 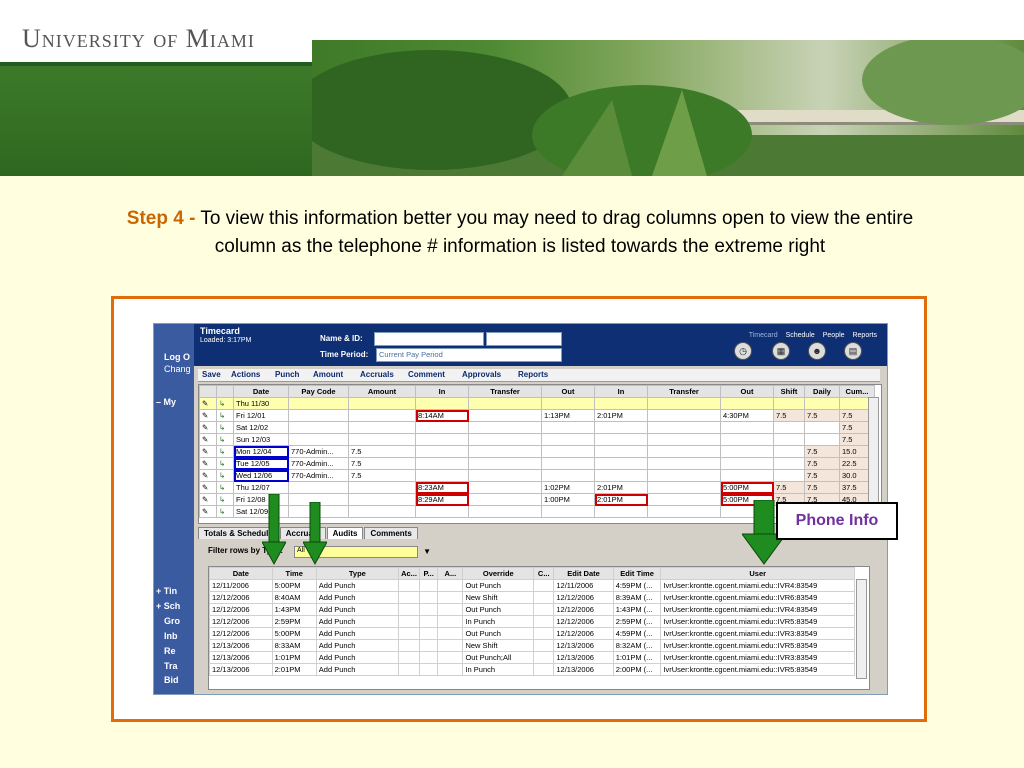 What do you see at coordinates (583, 573) in the screenshot?
I see `audit-header-cell: Edit Date` at bounding box center [583, 573].